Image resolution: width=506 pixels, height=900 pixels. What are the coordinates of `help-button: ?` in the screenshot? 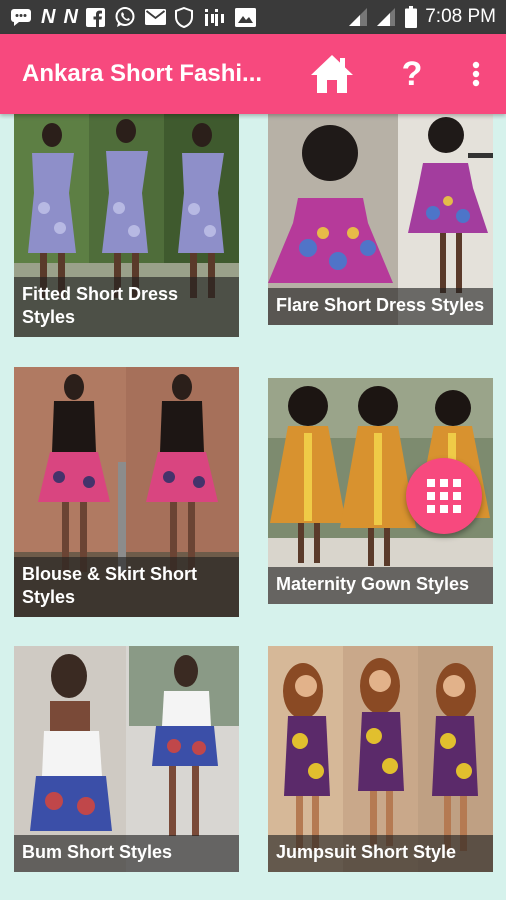 It's located at (412, 74).